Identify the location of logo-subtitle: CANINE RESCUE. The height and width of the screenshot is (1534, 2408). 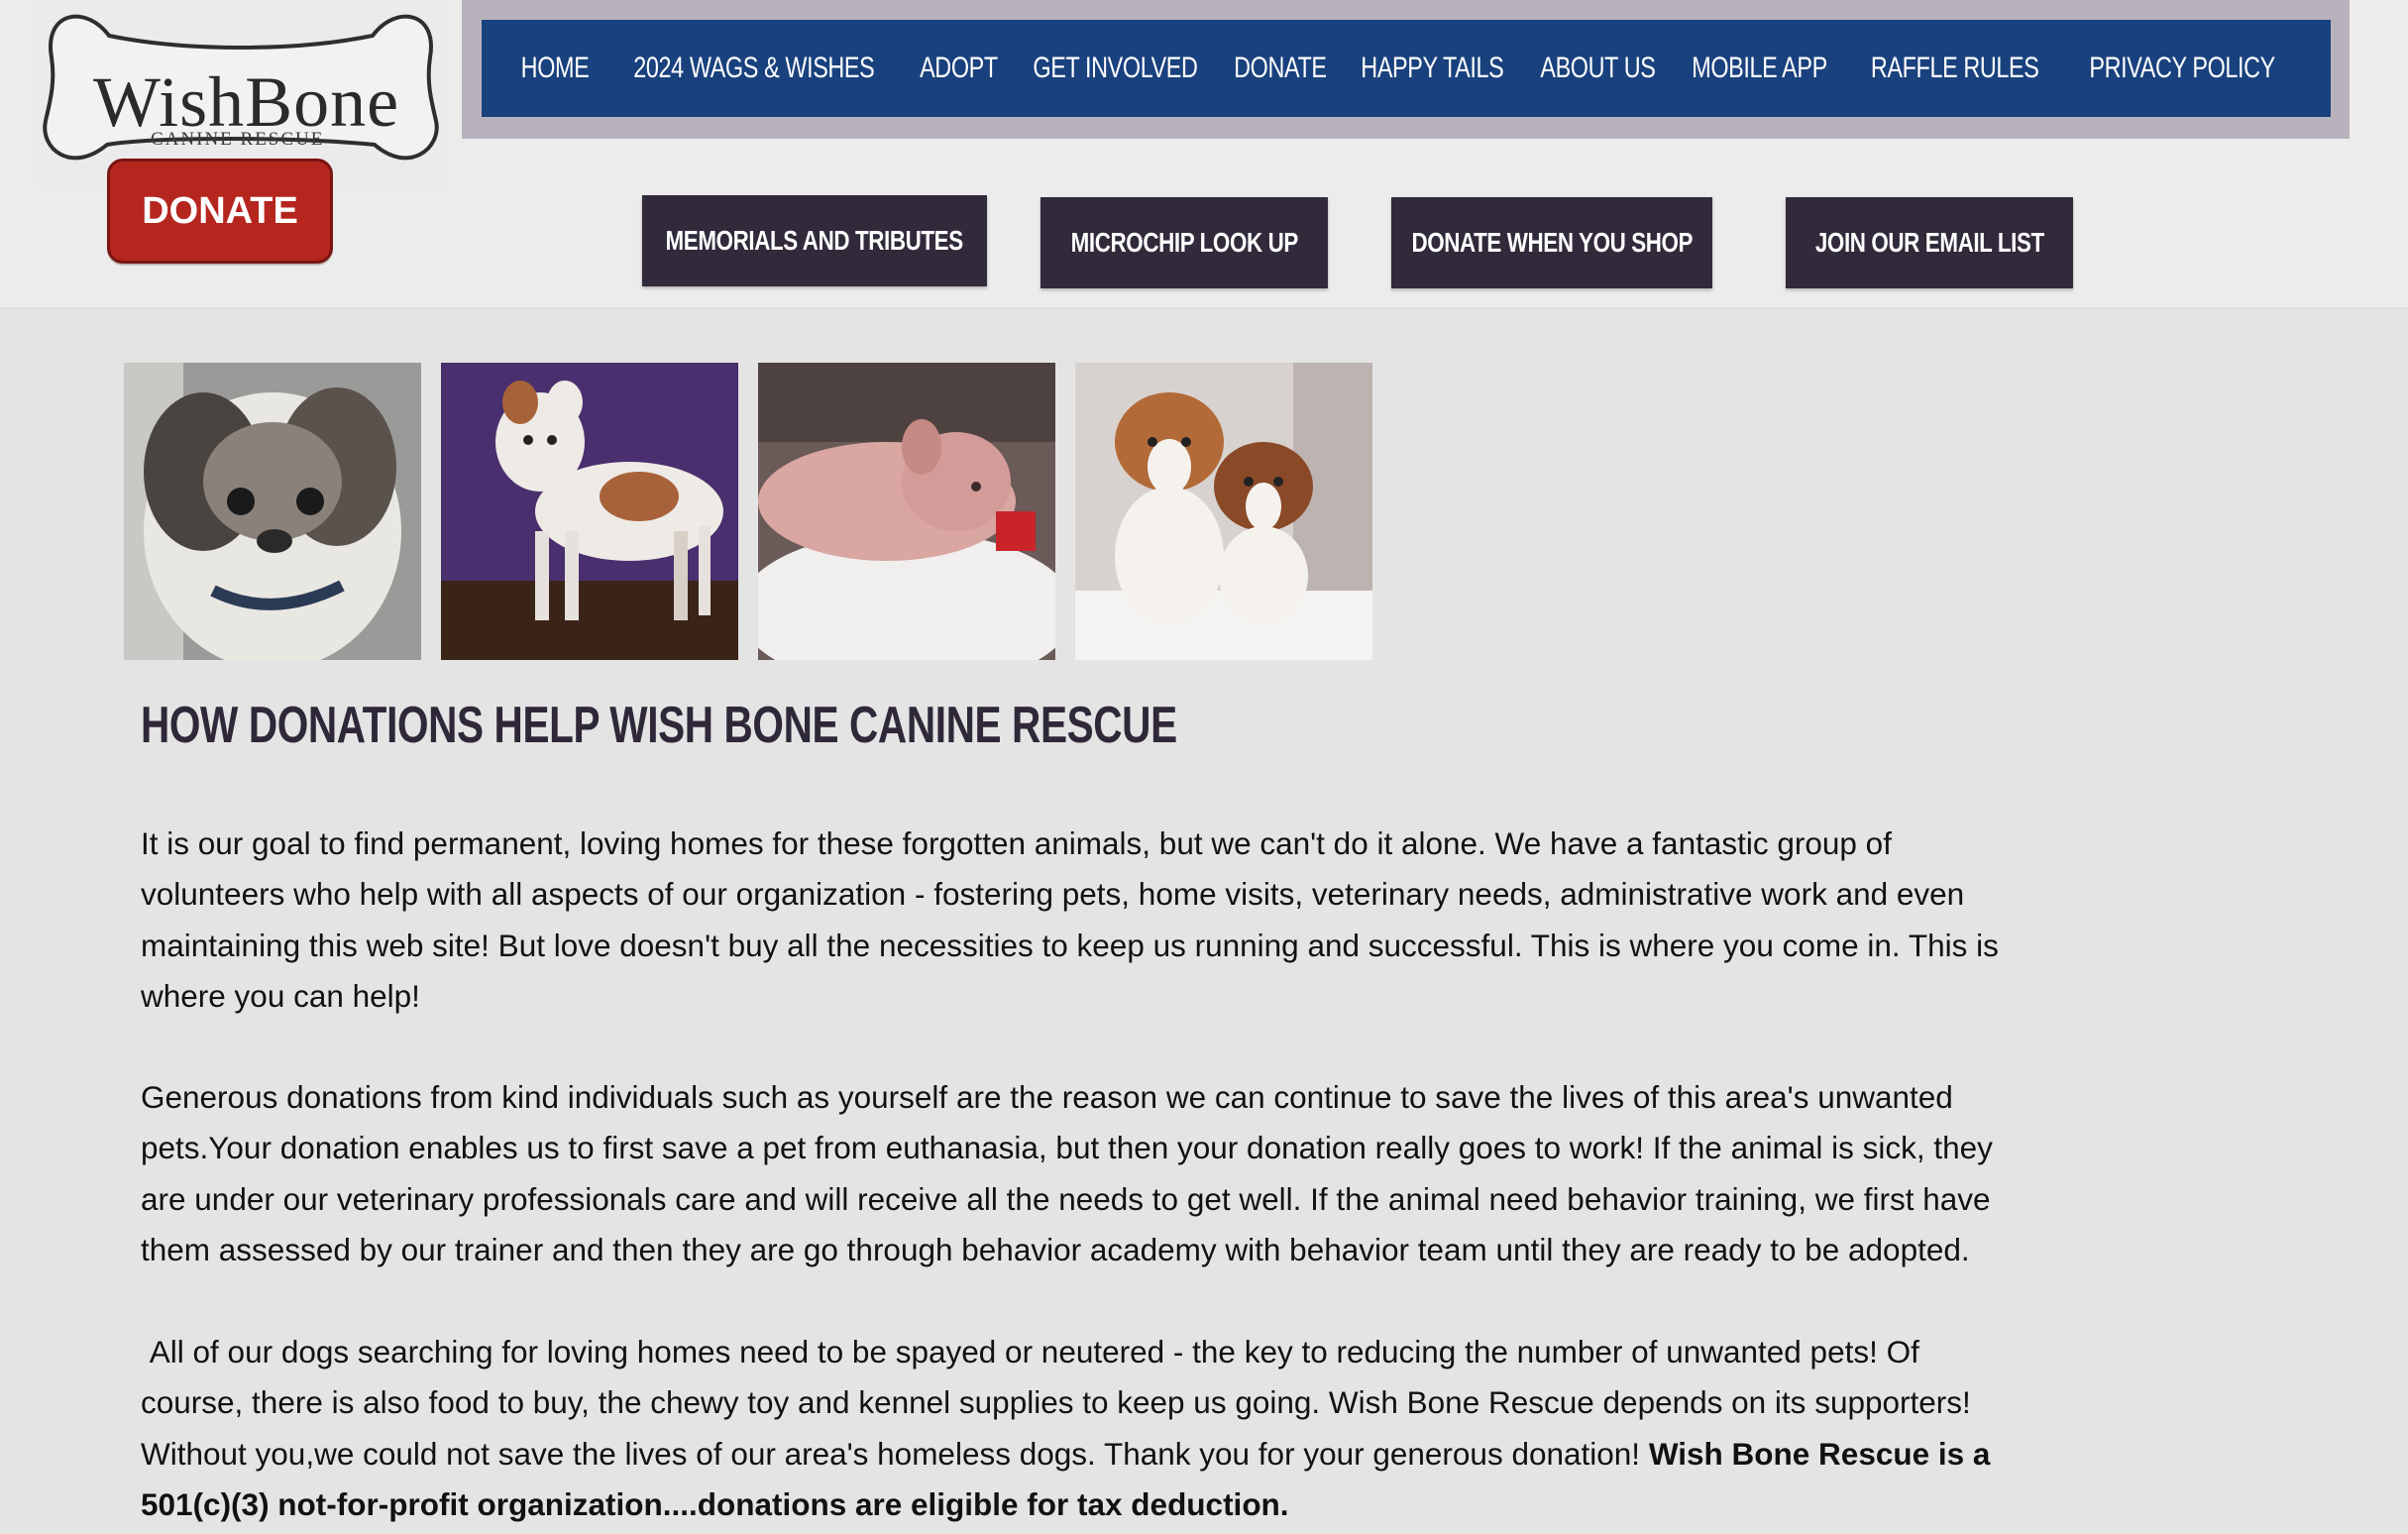
(238, 139).